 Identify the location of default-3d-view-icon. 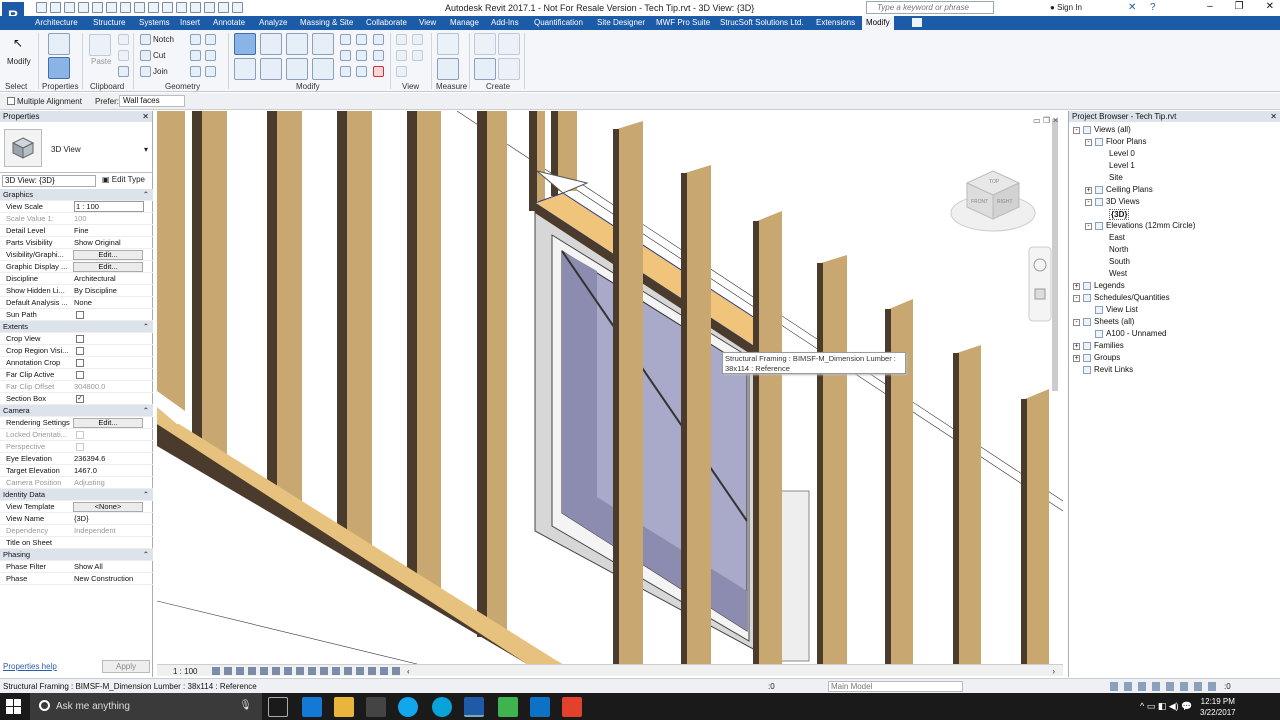
(181, 7).